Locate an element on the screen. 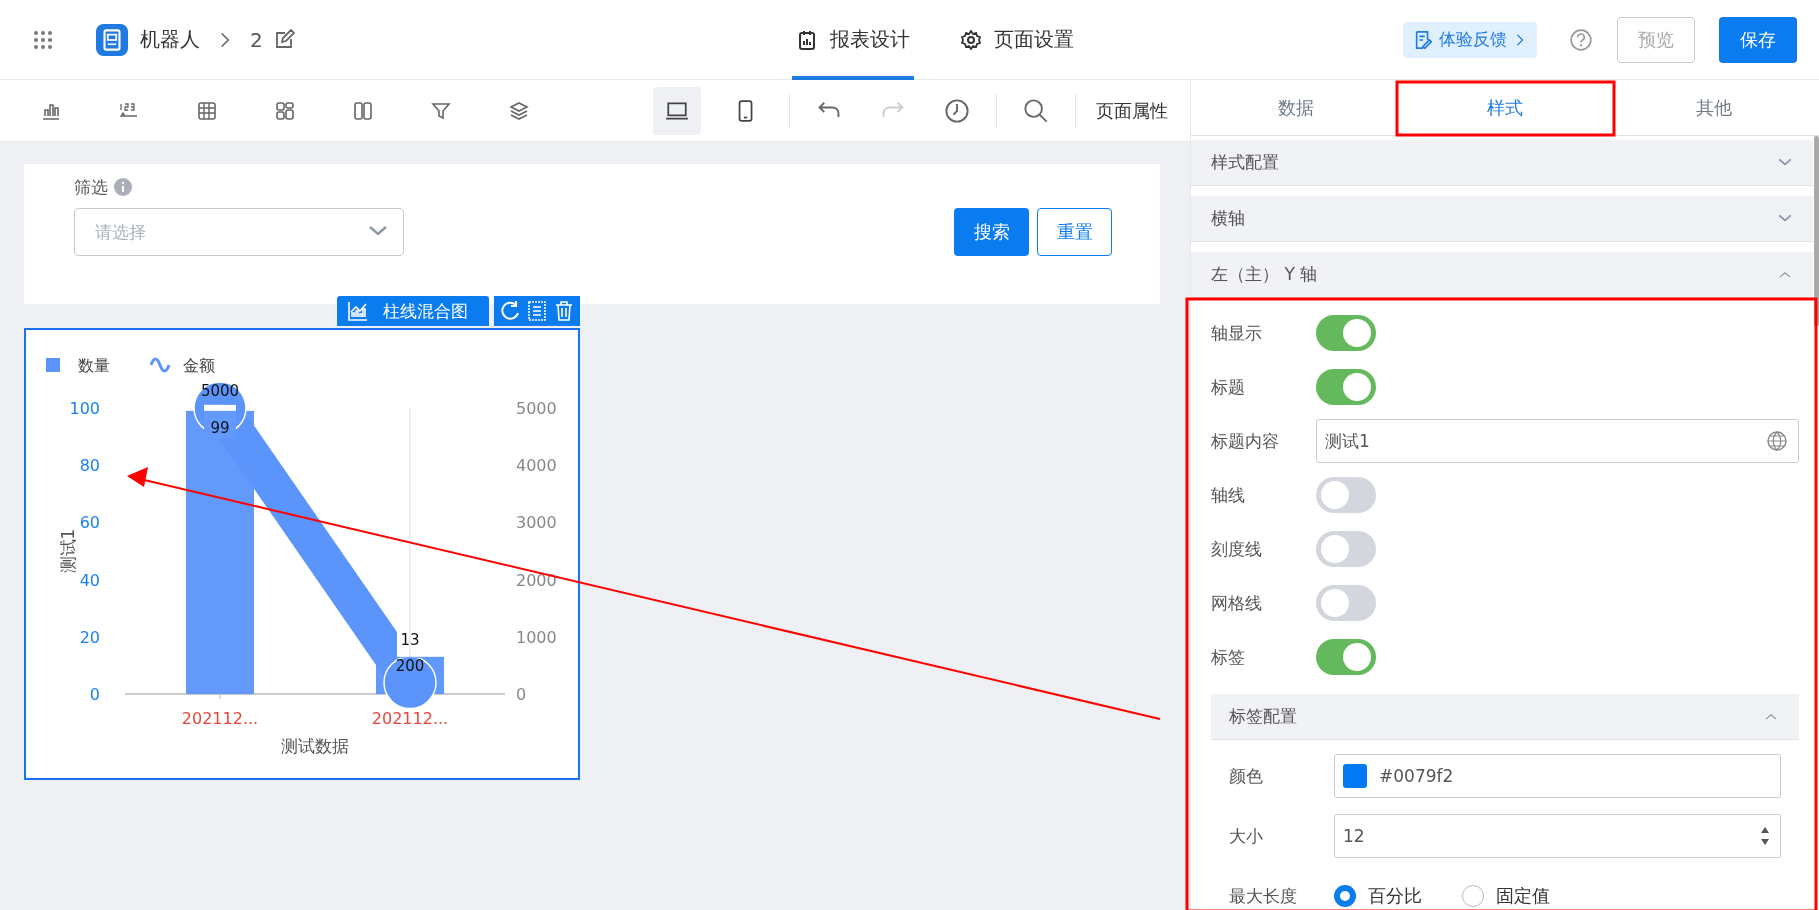 Image resolution: width=1819 pixels, height=910 pixels. legend-label: 金额 is located at coordinates (199, 365).